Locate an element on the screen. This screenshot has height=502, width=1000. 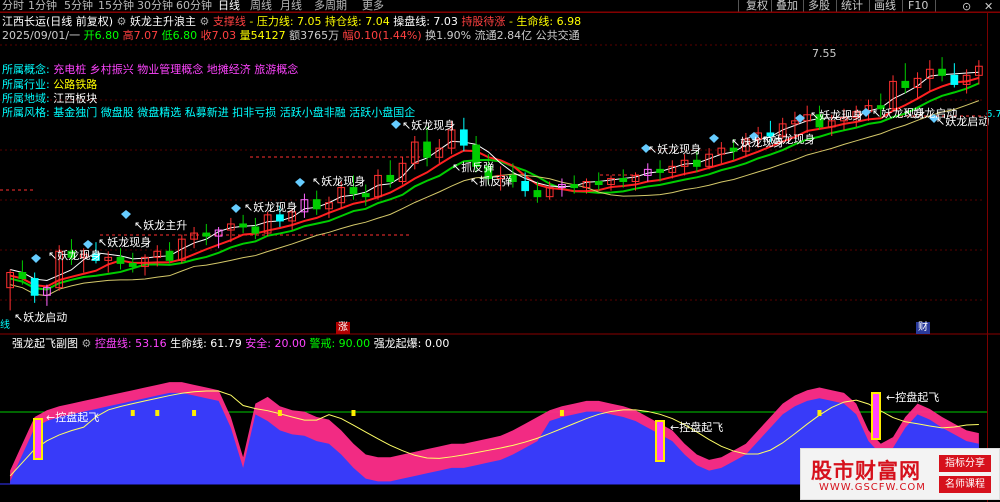
shengming-value: 生命线: 61.79 is located at coordinates (206, 343).